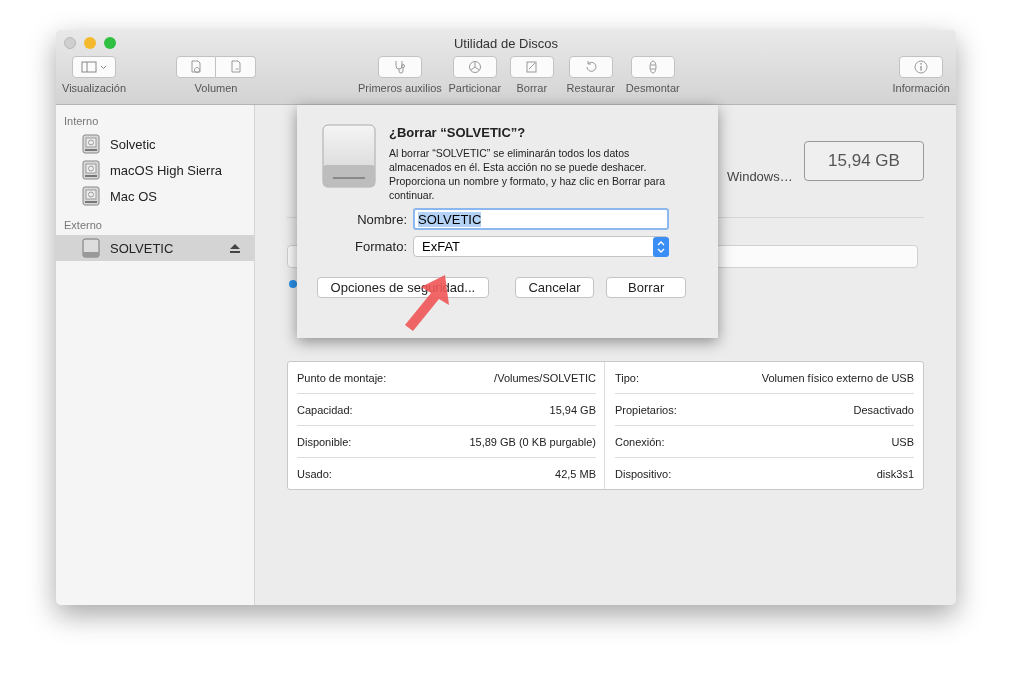  What do you see at coordinates (400, 88) in the screenshot?
I see `toolbar-label: Primeros auxilios` at bounding box center [400, 88].